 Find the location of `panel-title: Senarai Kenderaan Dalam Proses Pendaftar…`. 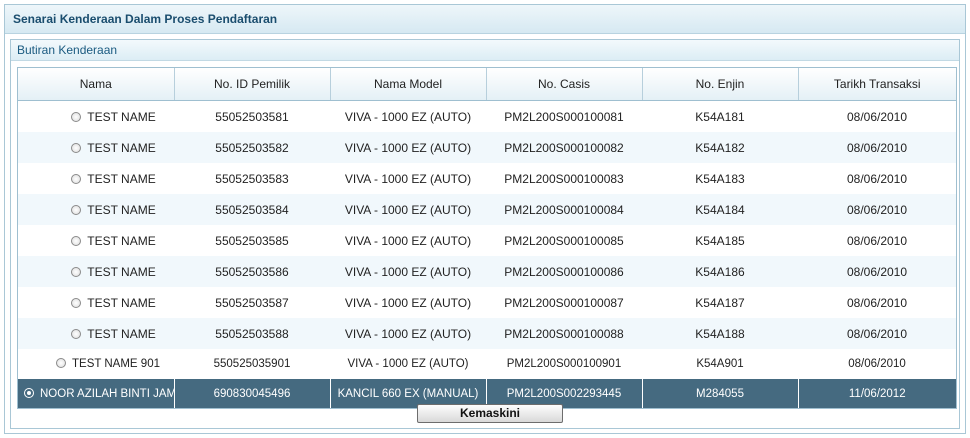

panel-title: Senarai Kenderaan Dalam Proses Pendaftar… is located at coordinates (485, 19).